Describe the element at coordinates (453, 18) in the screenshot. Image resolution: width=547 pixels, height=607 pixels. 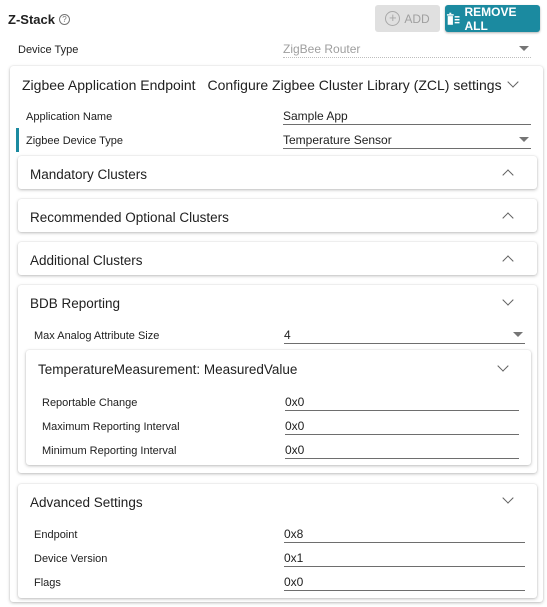
I see `trash-icon` at that location.